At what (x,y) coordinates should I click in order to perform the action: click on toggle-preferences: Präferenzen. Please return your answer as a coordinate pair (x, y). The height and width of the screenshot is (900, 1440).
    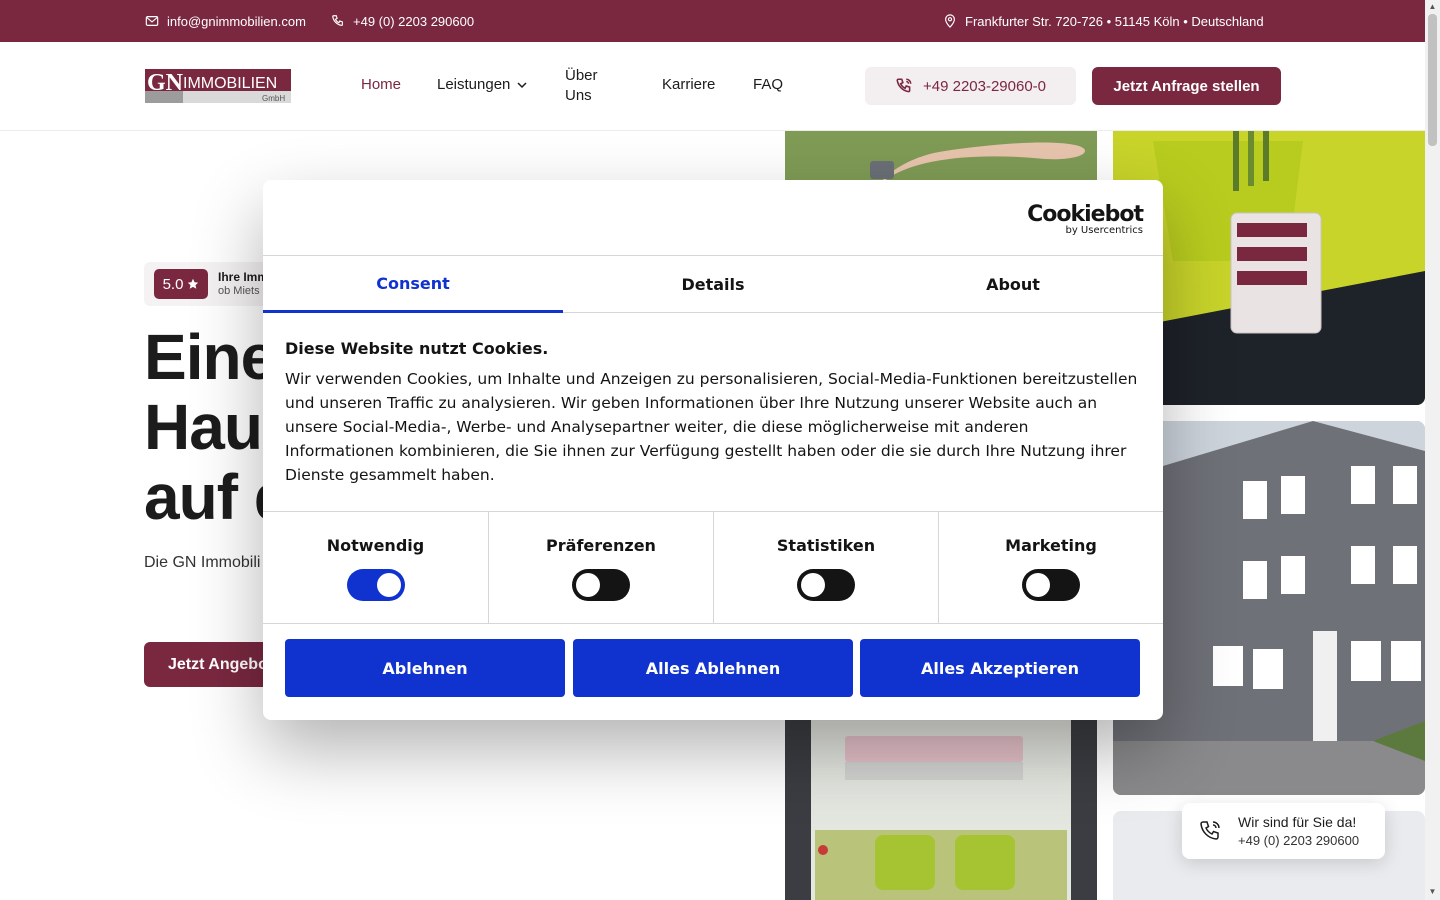
    Looking at the image, I should click on (600, 568).